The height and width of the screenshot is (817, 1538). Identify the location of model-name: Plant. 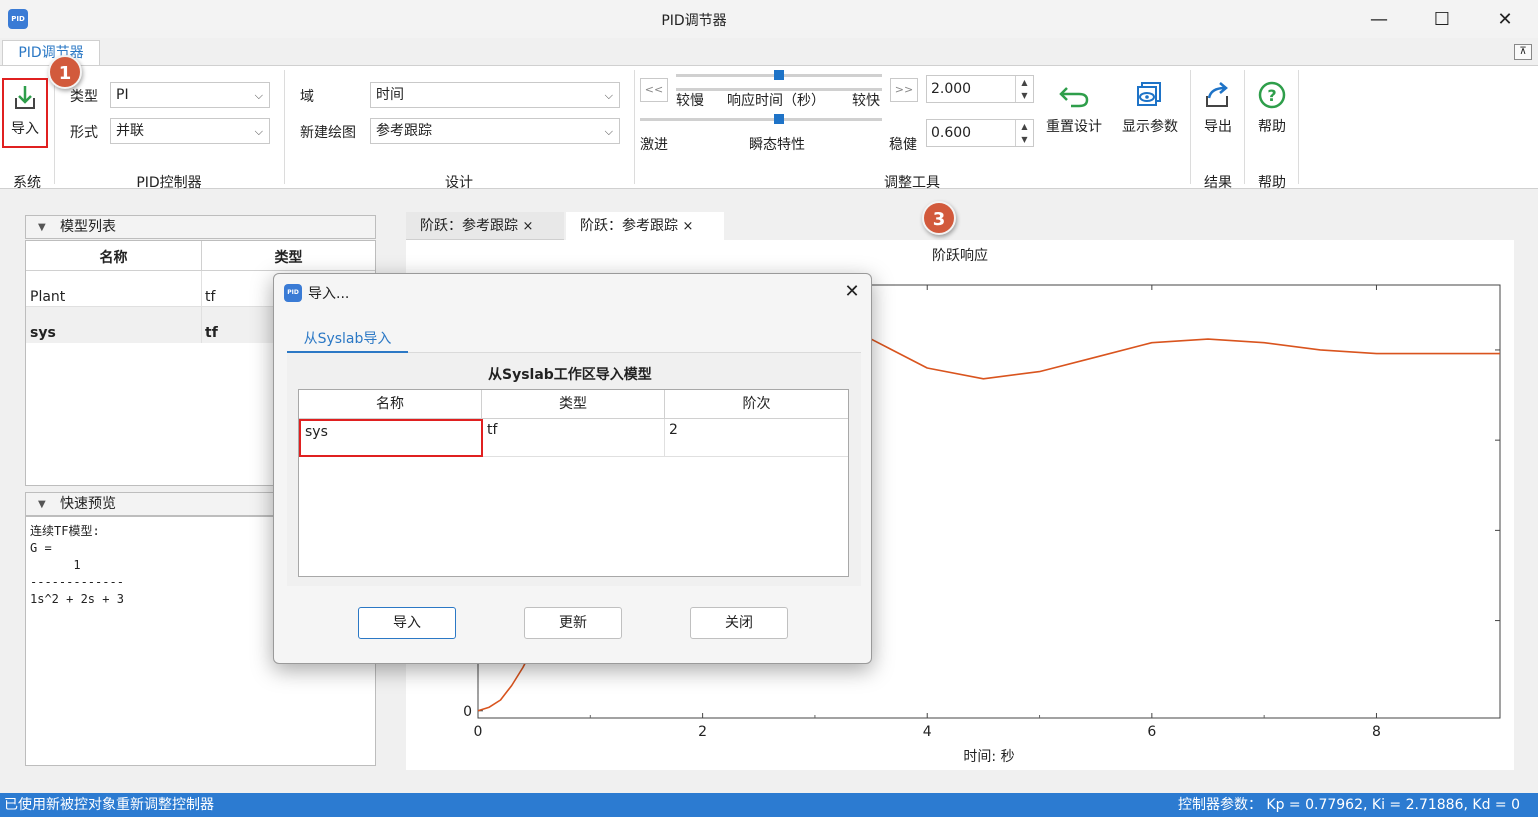
(48, 297).